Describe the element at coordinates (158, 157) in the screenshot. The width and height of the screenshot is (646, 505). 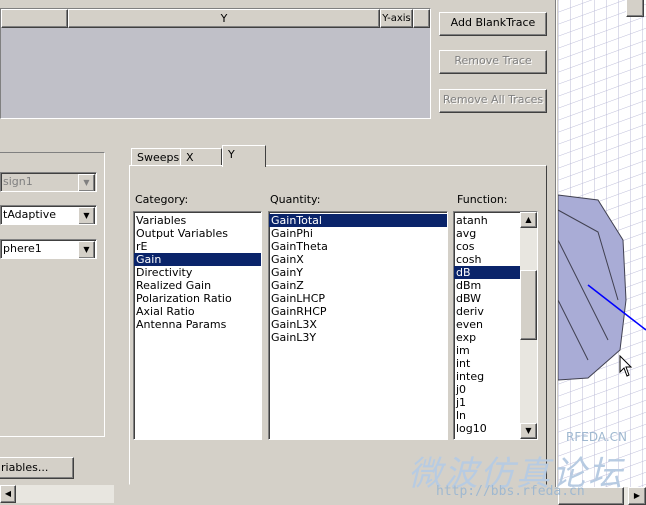
I see `tab-sweeps: Sweeps` at that location.